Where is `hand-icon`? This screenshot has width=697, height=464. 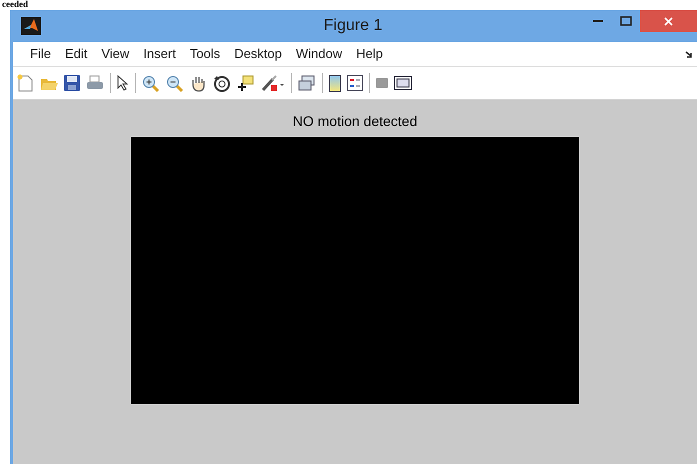 hand-icon is located at coordinates (198, 83).